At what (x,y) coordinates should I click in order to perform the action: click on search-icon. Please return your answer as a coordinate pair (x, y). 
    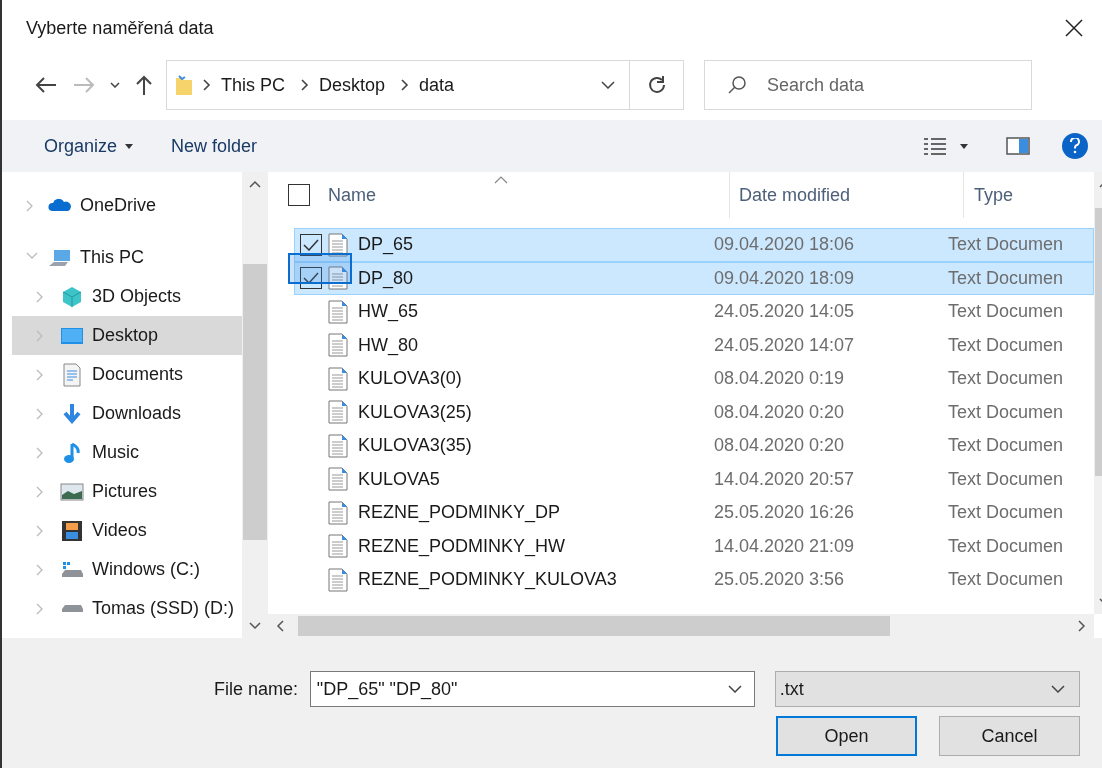
    Looking at the image, I should click on (737, 85).